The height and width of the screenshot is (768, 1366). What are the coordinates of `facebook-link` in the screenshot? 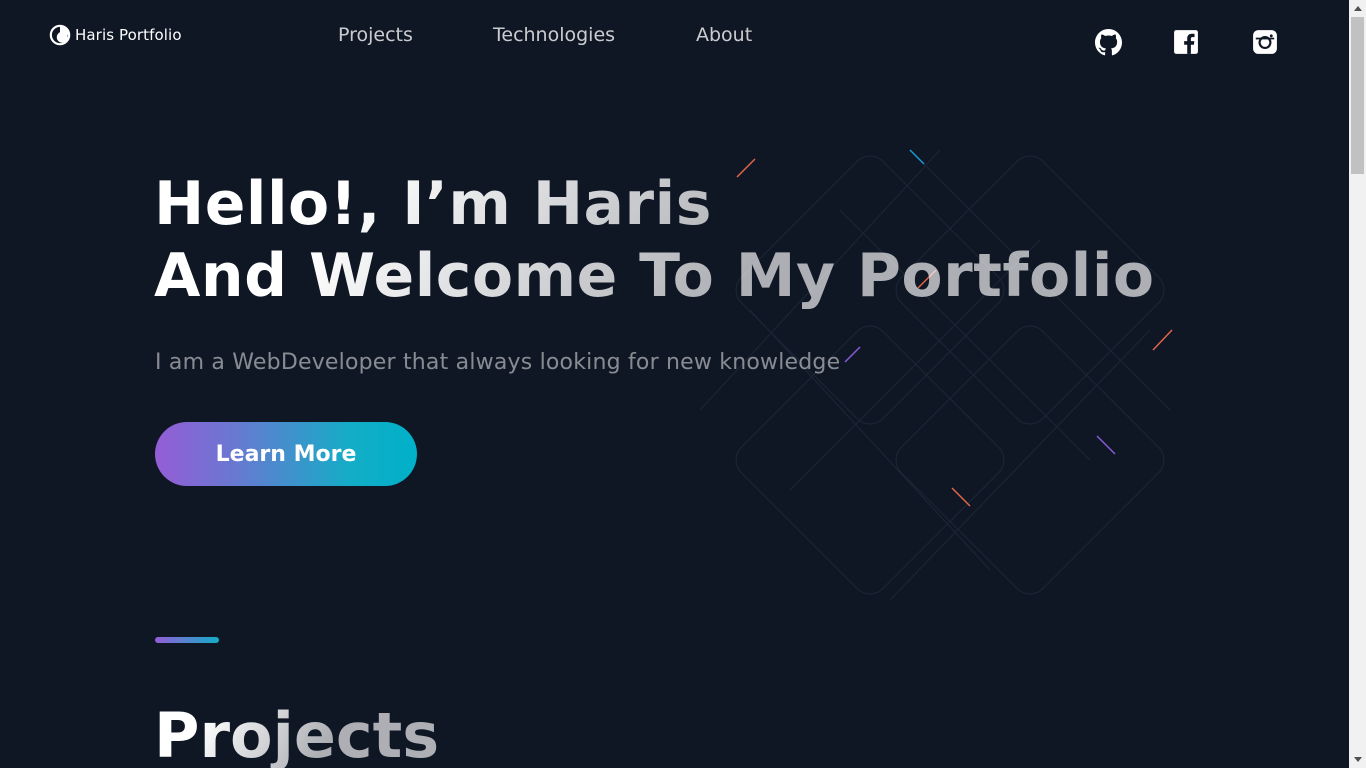 It's located at (1186, 42).